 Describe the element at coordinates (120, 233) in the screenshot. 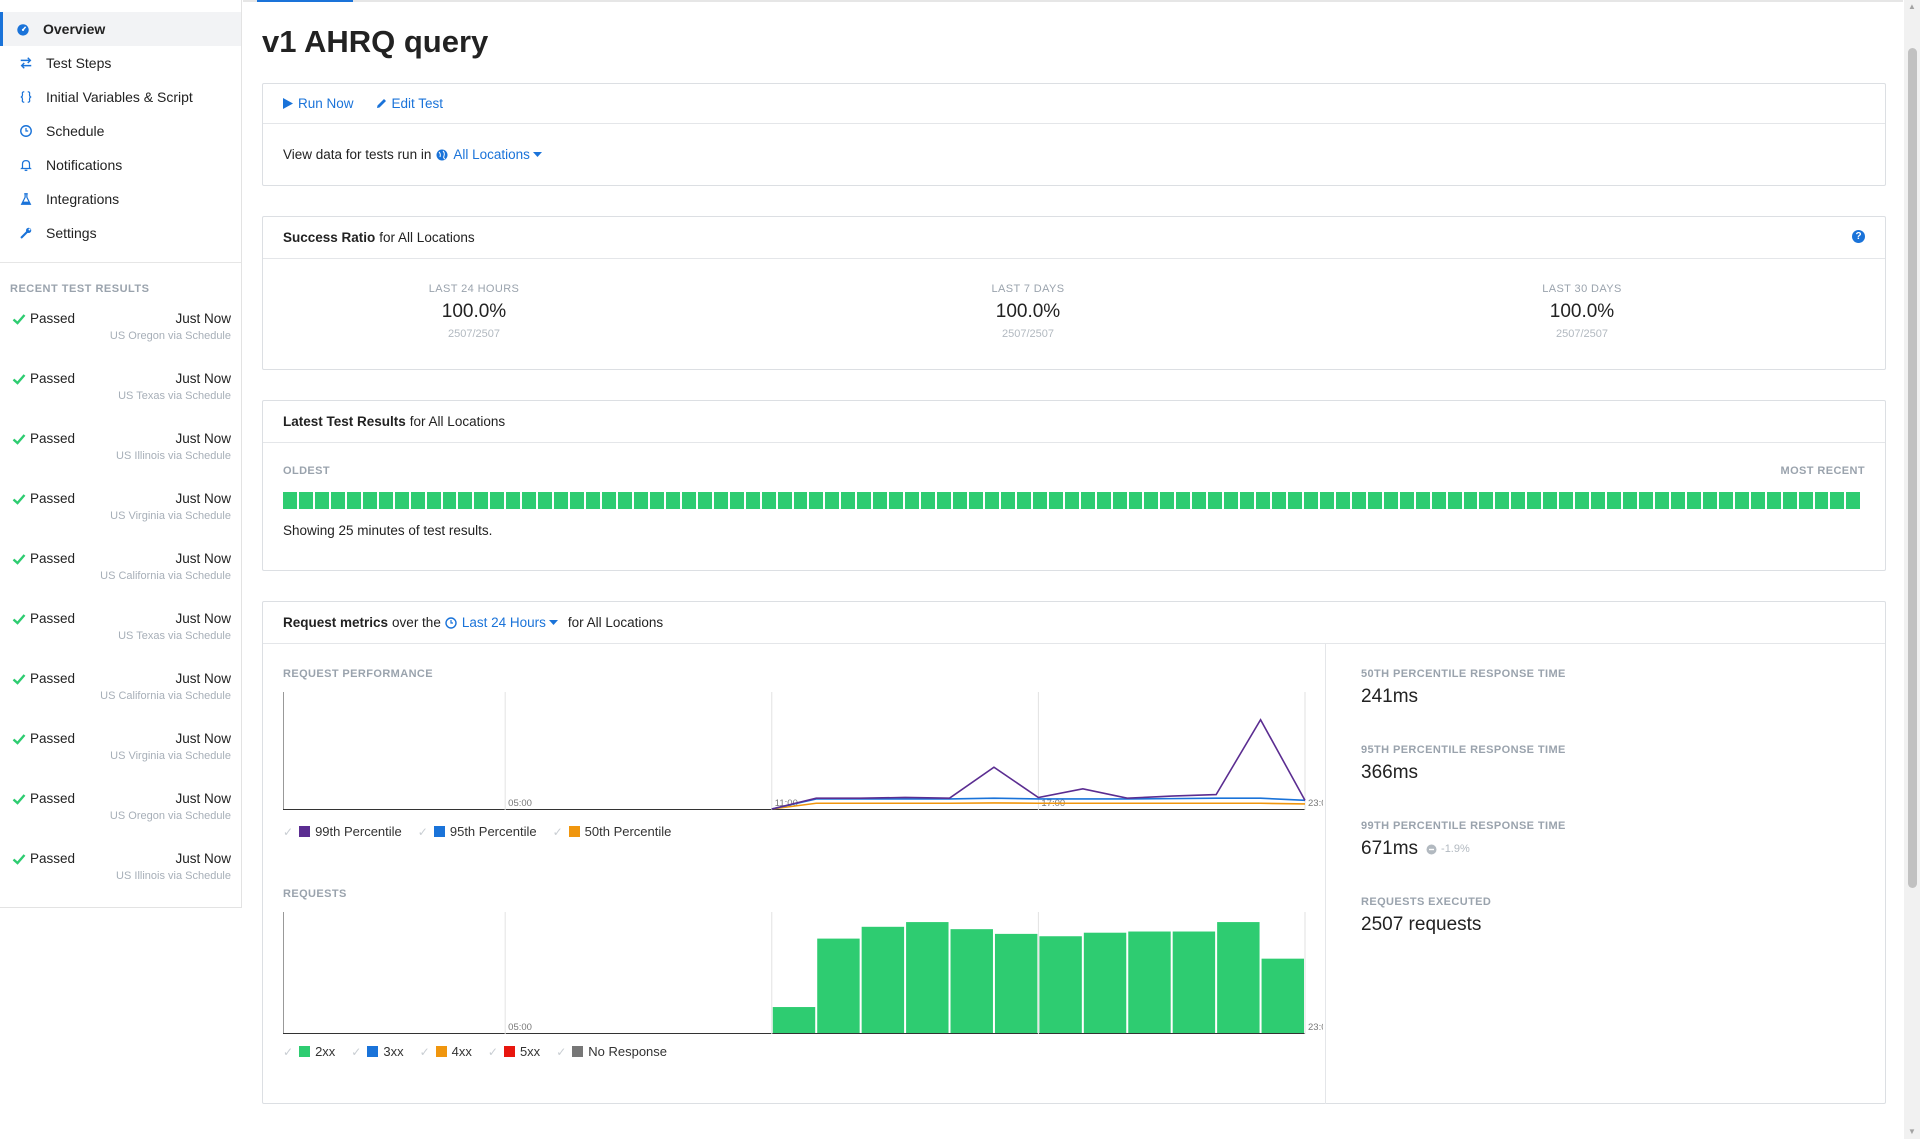

I see `sidebar-item-settings: Settings` at that location.